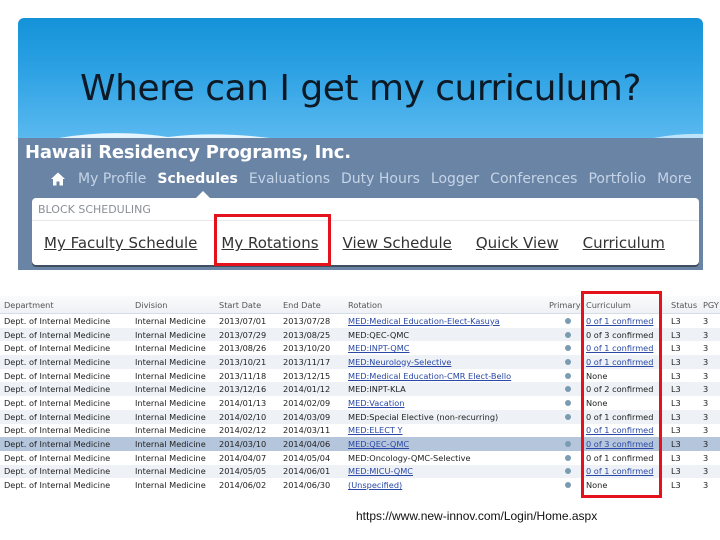 Image resolution: width=720 pixels, height=540 pixels. Describe the element at coordinates (243, 348) in the screenshot. I see `start-date-cell-text: 2013/08/26` at that location.